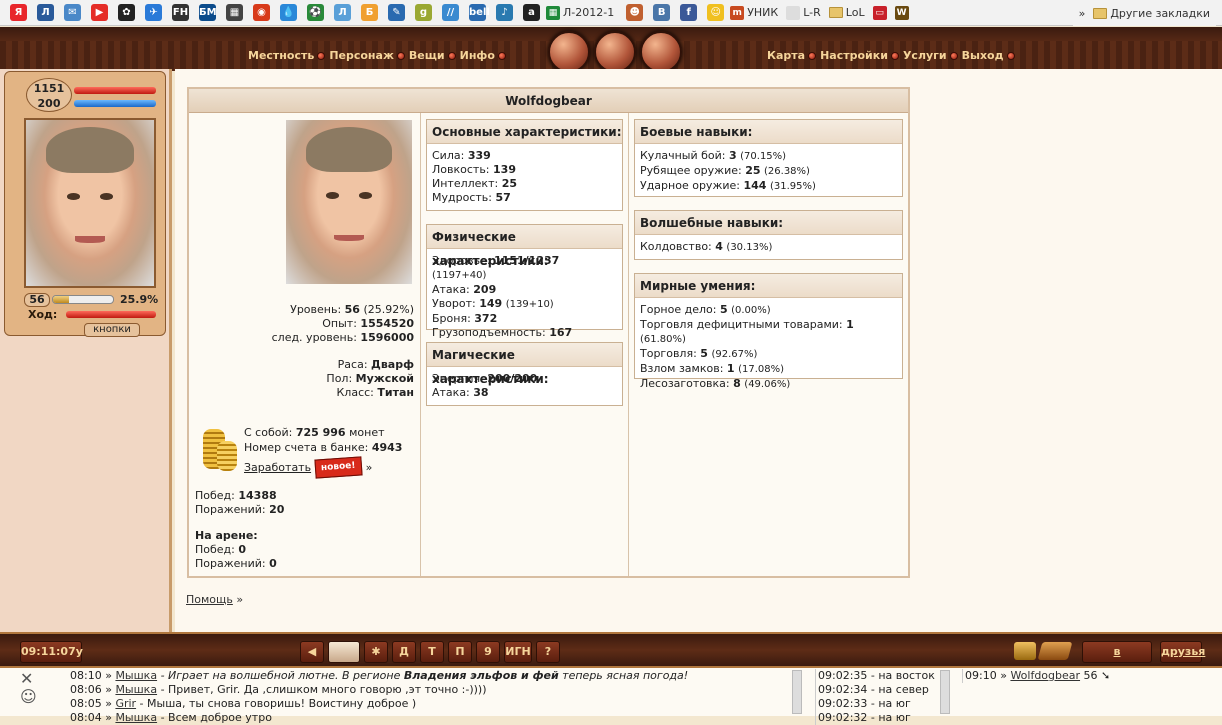  Describe the element at coordinates (706, 246) in the screenshot. I see `stat-row: Колдовство: 4 (30.13%)` at that location.